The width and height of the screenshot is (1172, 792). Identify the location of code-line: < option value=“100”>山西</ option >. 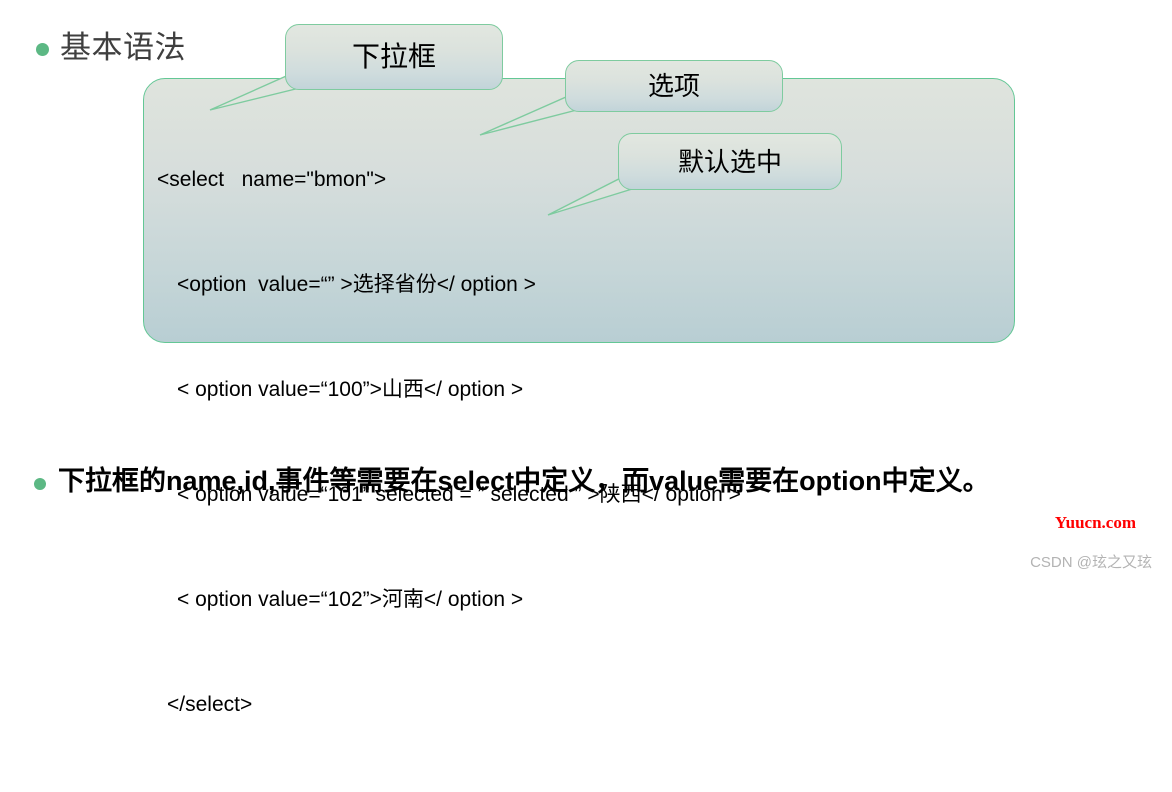
(350, 389).